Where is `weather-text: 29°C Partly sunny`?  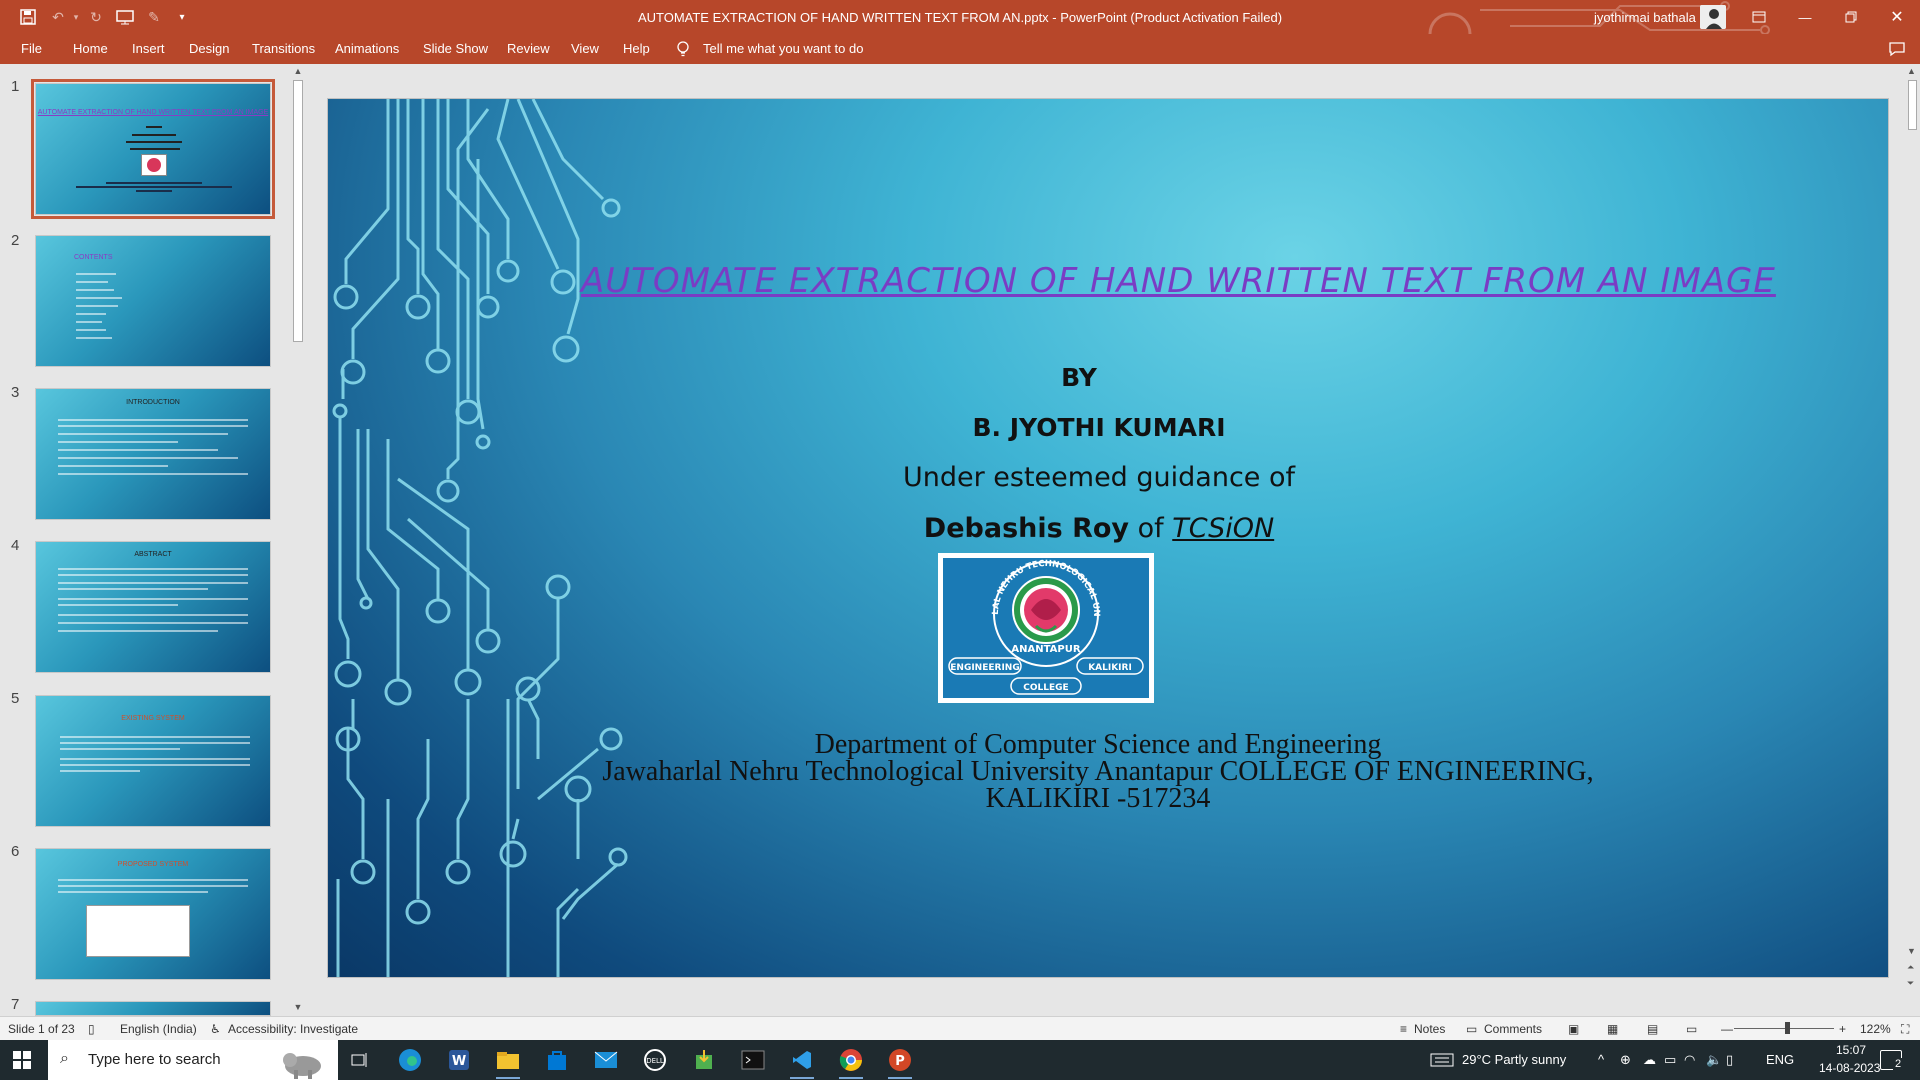 weather-text: 29°C Partly sunny is located at coordinates (1514, 1059).